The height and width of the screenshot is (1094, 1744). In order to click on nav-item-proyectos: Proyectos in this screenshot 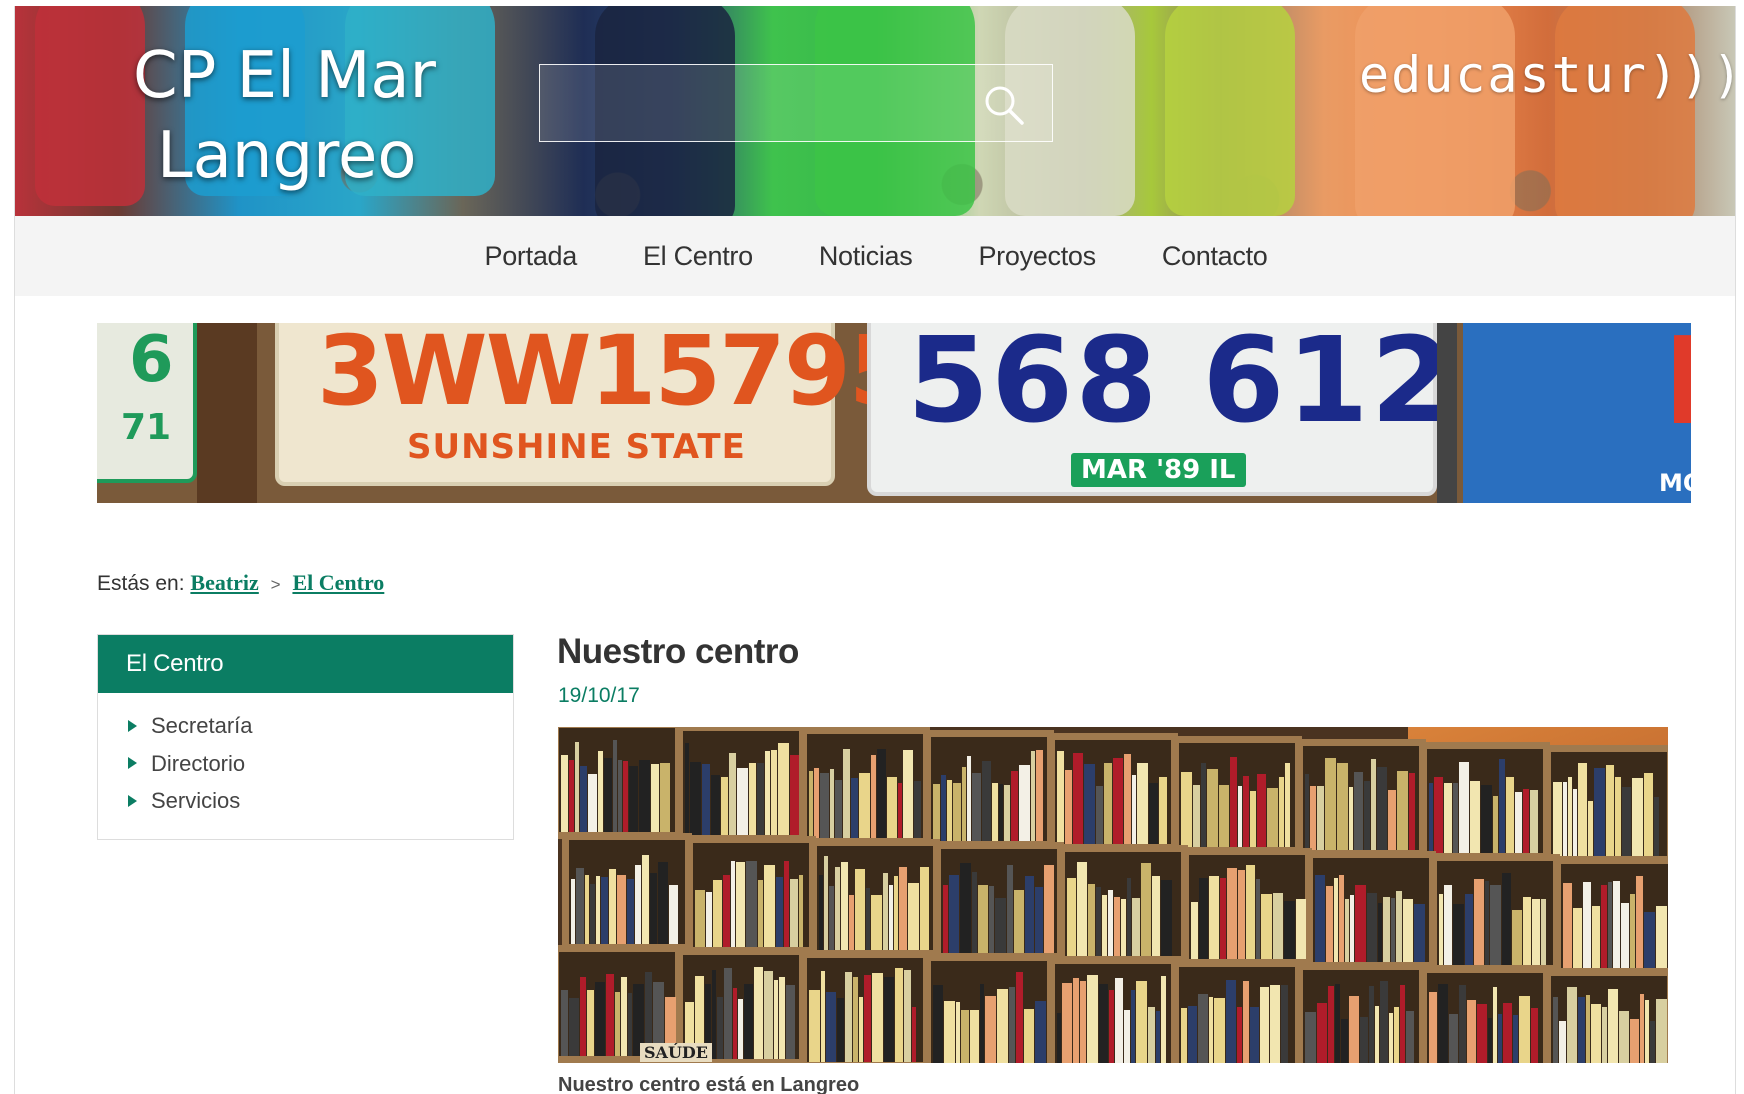, I will do `click(1037, 256)`.